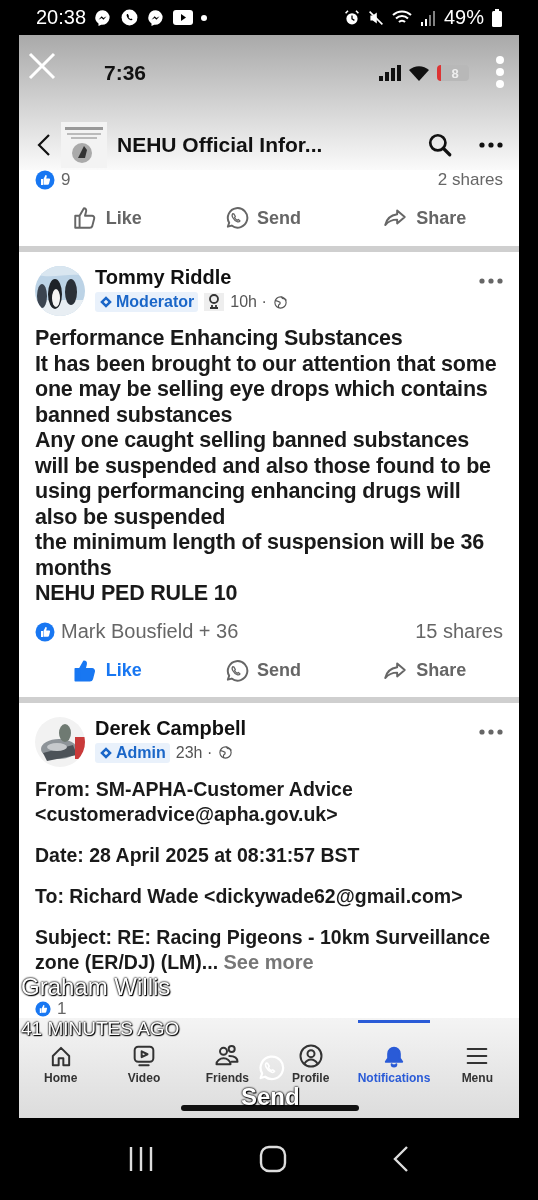  I want to click on nav-tab: Video, so click(144, 1063).